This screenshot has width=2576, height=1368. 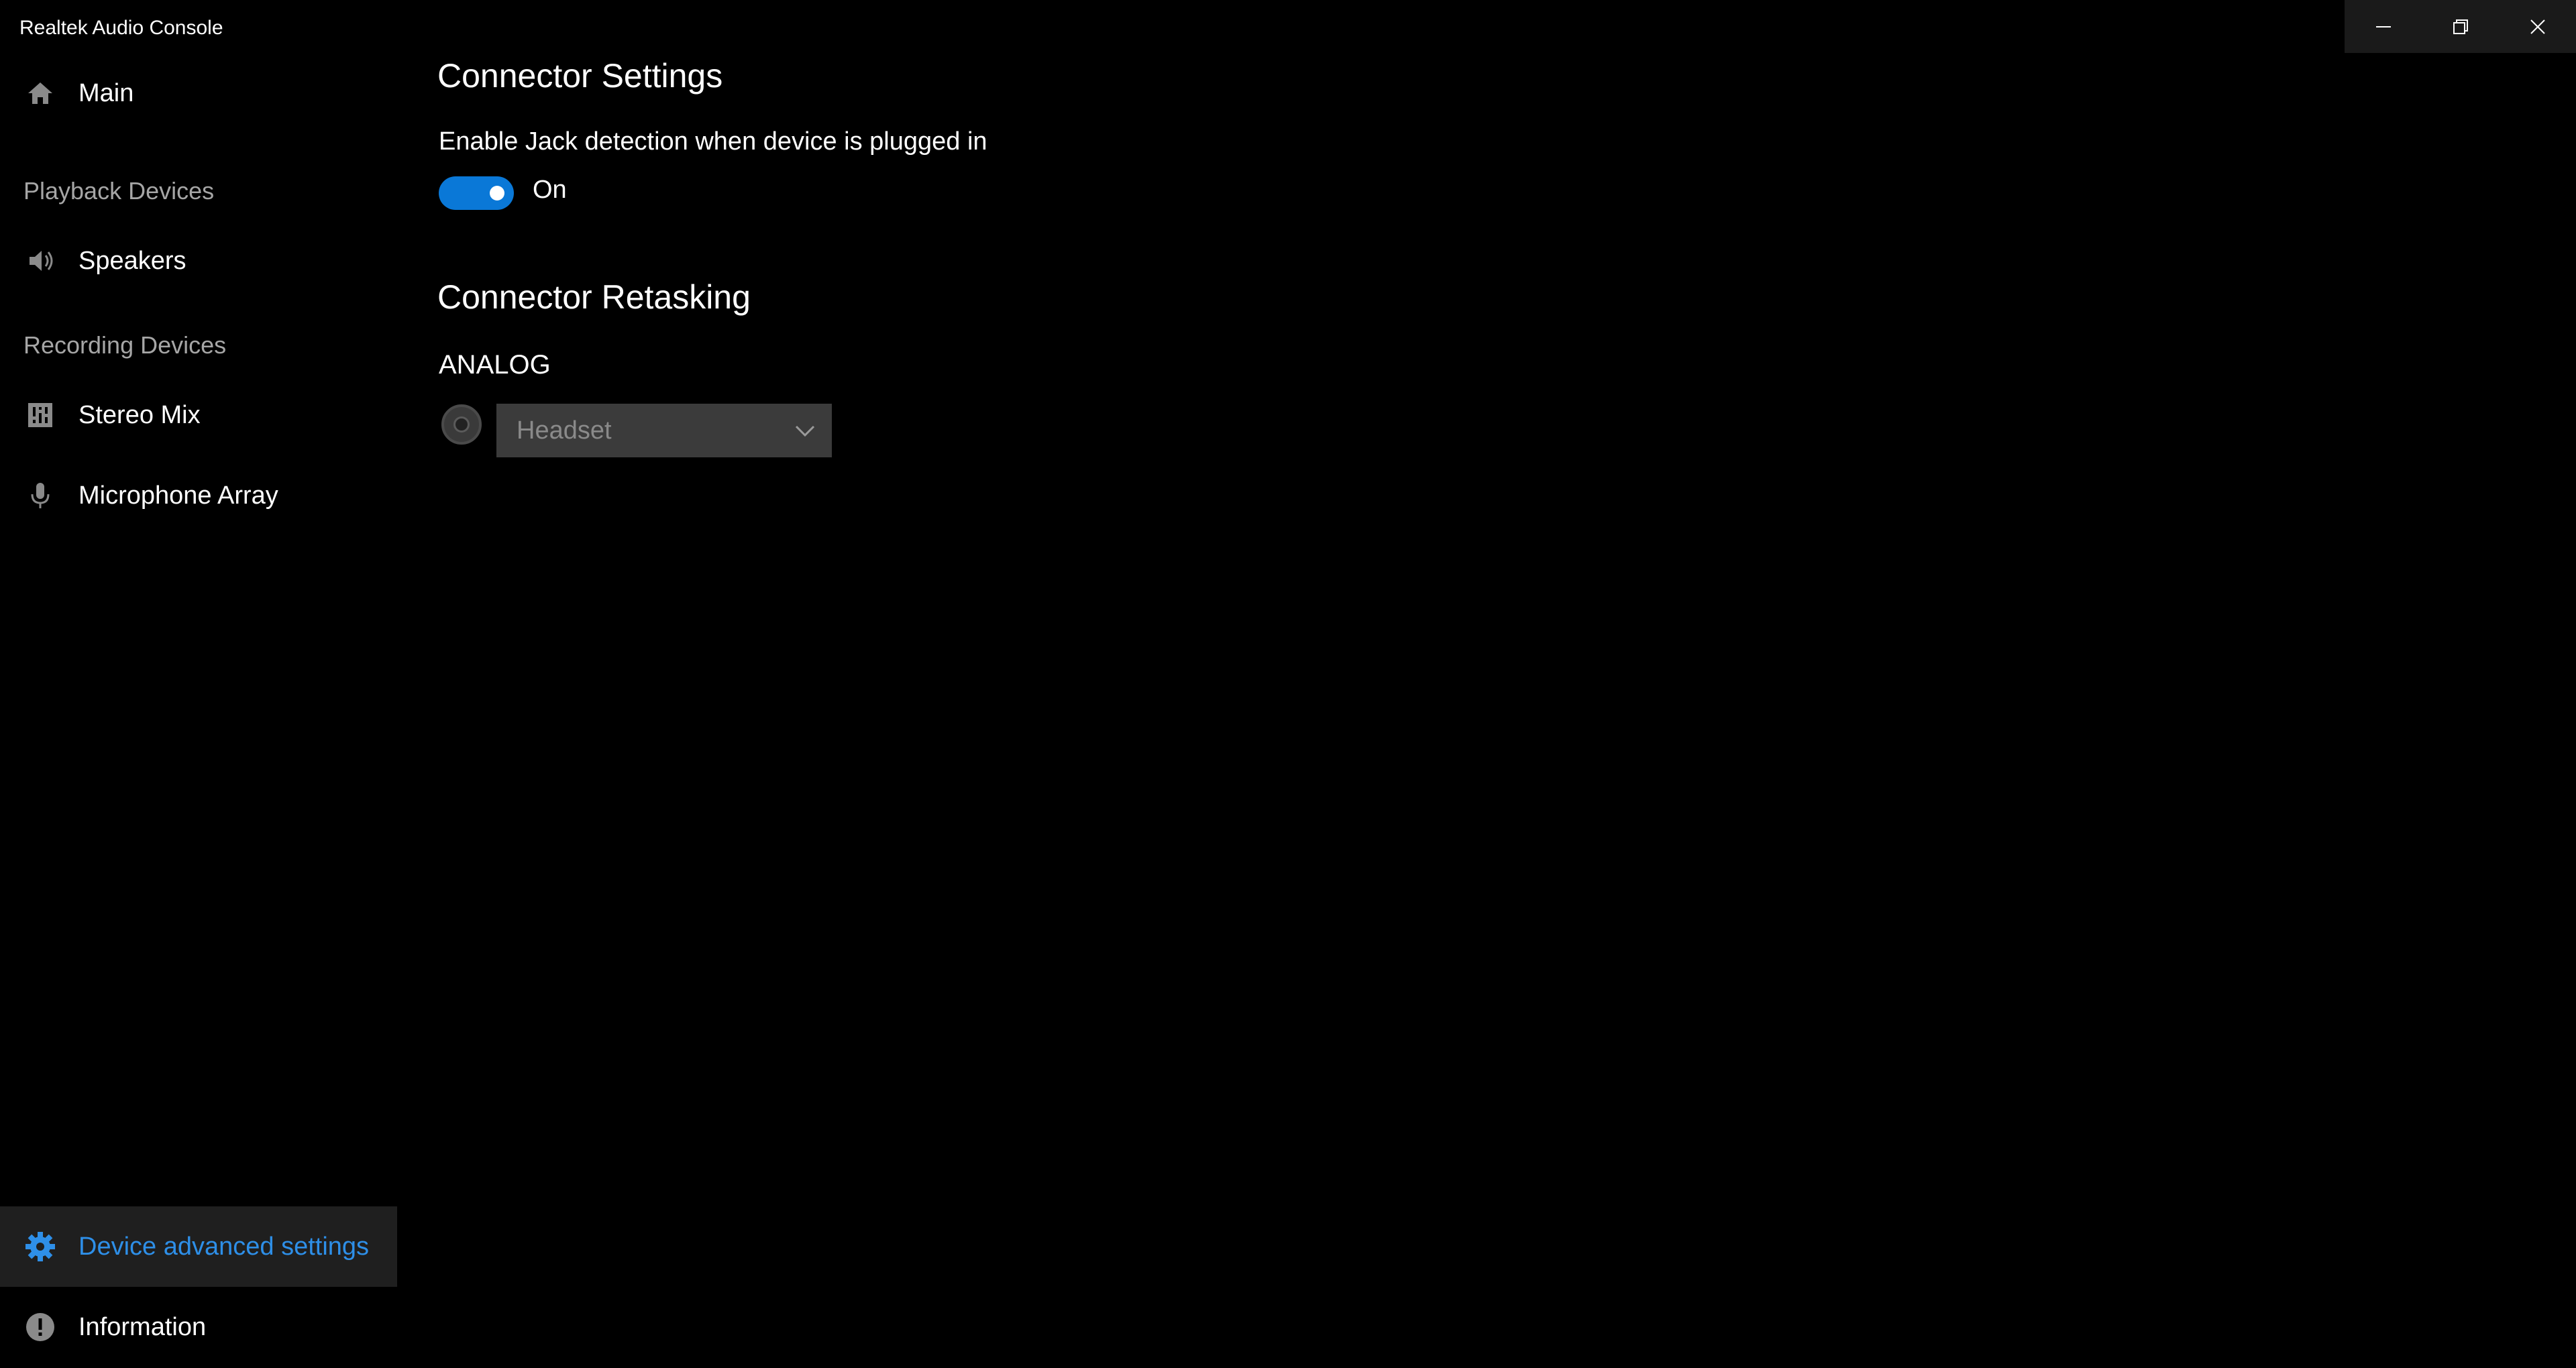 I want to click on toggle-knob, so click(x=497, y=193).